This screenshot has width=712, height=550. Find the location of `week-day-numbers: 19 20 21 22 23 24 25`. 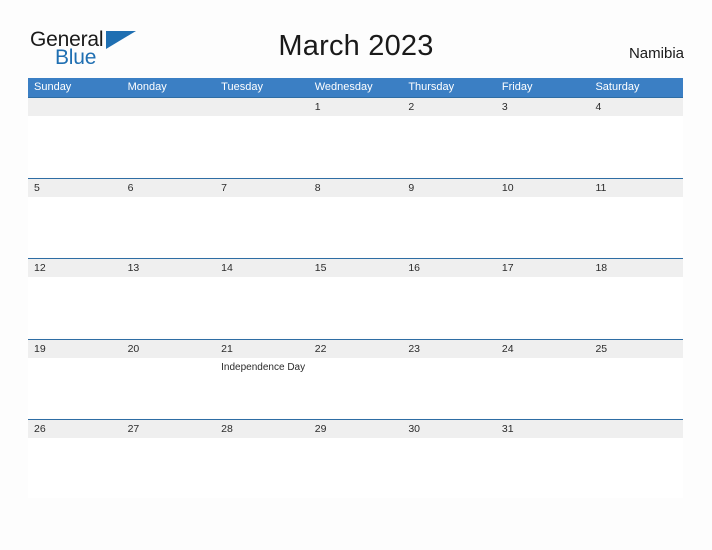

week-day-numbers: 19 20 21 22 23 24 25 is located at coordinates (355, 348).